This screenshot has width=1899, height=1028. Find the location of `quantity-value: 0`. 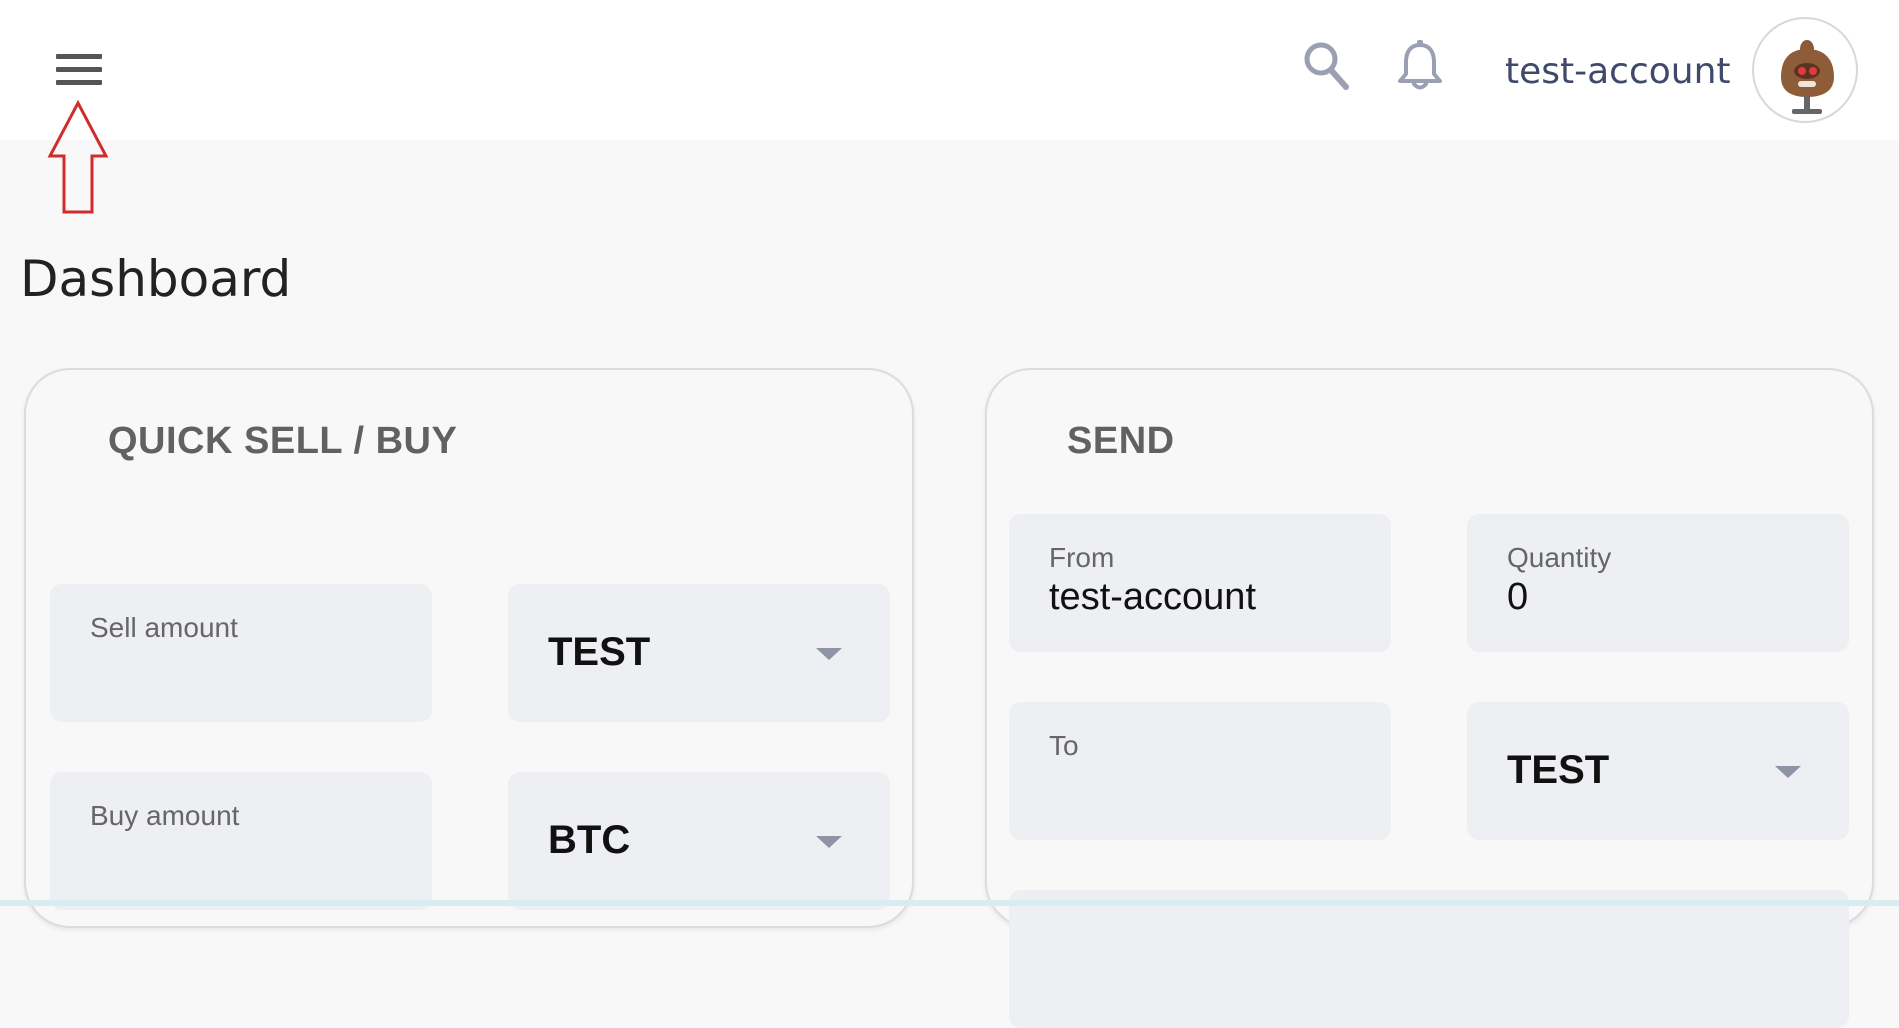

quantity-value: 0 is located at coordinates (1518, 597).